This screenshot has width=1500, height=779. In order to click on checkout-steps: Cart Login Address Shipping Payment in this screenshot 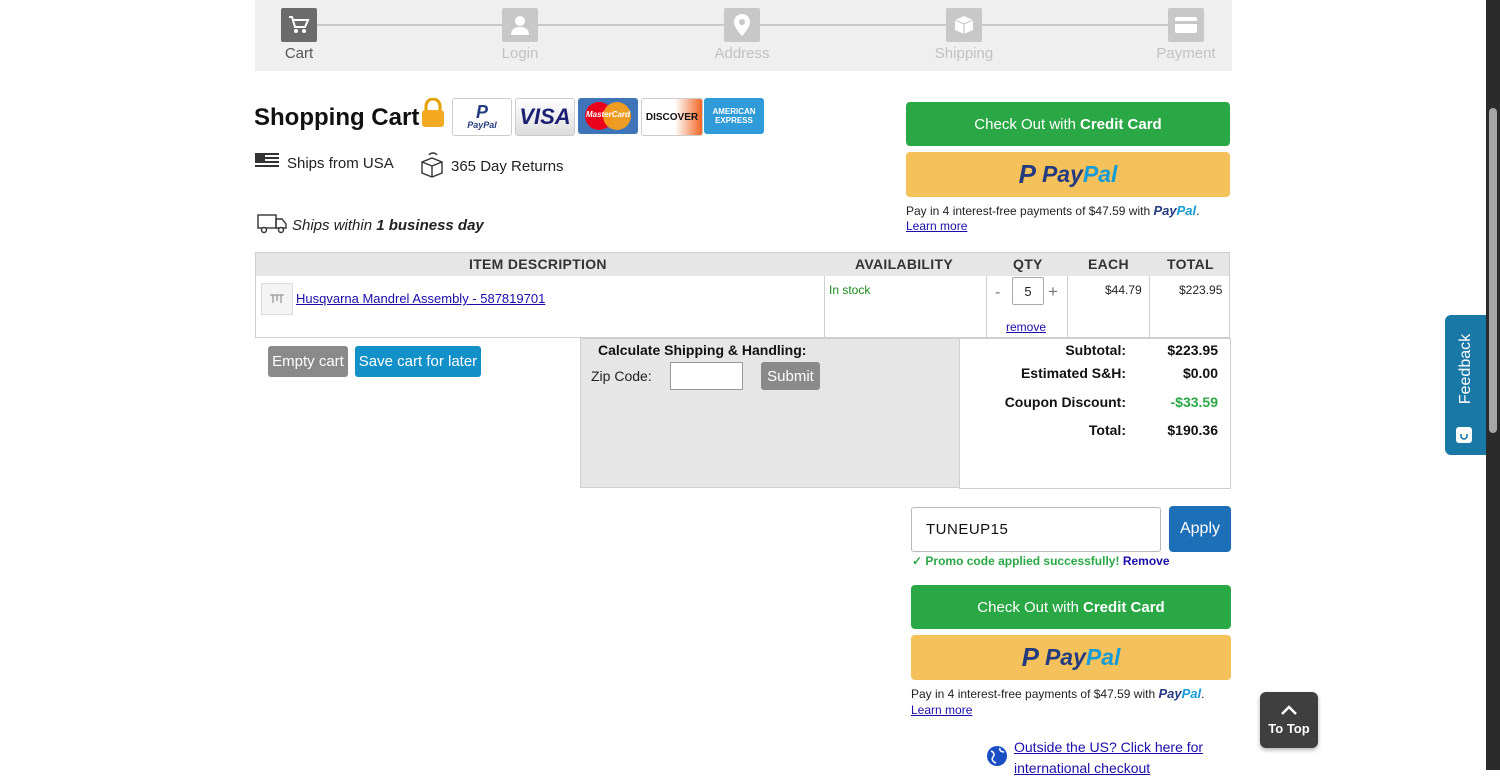, I will do `click(743, 35)`.